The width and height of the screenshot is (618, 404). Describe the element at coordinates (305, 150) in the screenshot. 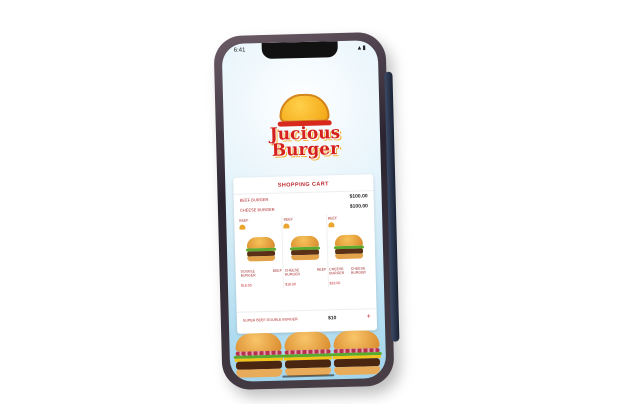

I see `brand-line2: Burger` at that location.